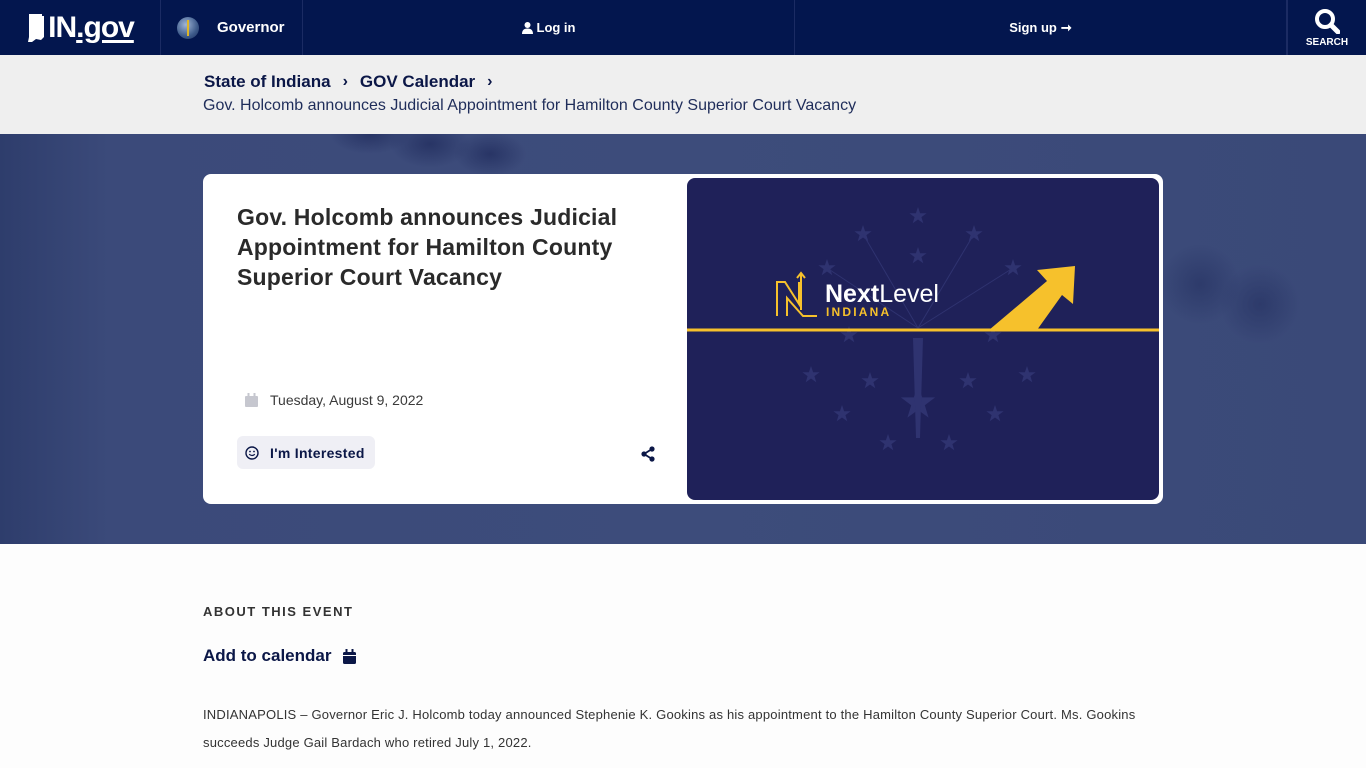 The width and height of the screenshot is (1366, 768). I want to click on indiana-state-shape-icon, so click(36, 27).